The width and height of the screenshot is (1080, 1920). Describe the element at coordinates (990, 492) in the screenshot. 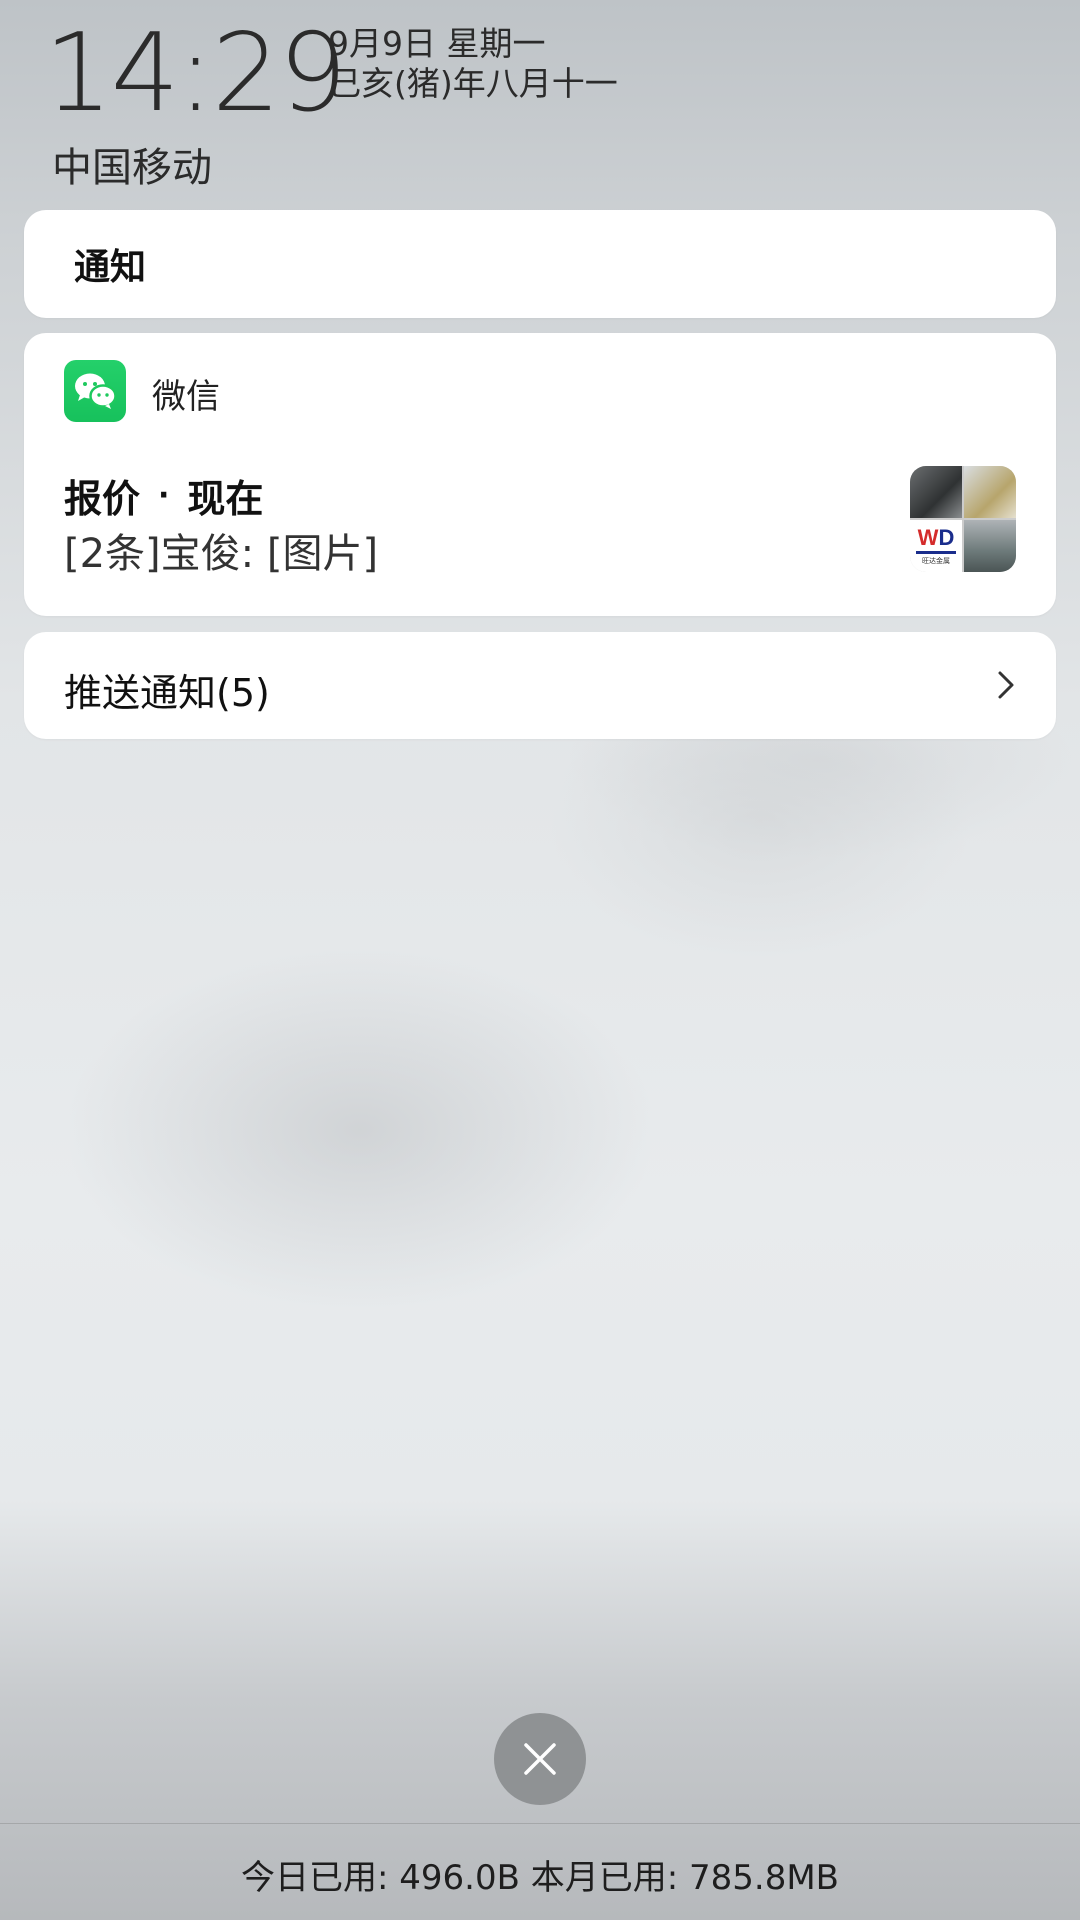

I see `thumbnail-tile-person` at that location.